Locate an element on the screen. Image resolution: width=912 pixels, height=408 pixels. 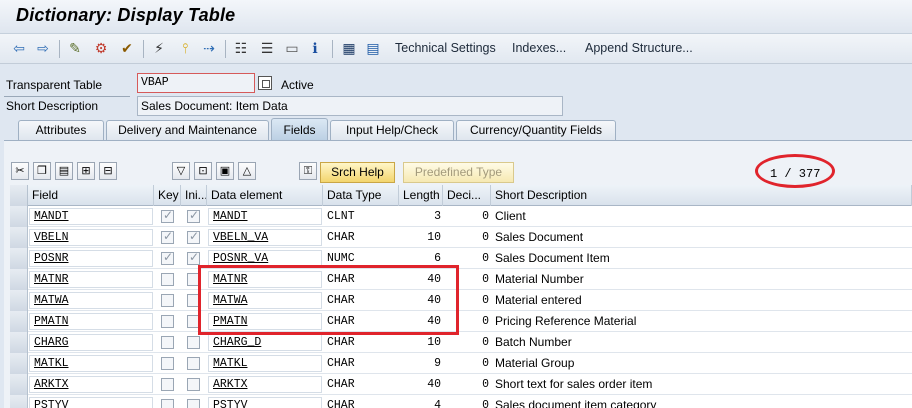
data-element-cell: MATKL is located at coordinates (265, 363).